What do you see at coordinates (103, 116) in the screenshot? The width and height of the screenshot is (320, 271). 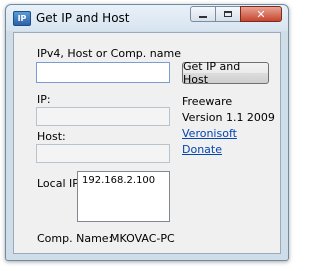 I see `ip-output-field` at bounding box center [103, 116].